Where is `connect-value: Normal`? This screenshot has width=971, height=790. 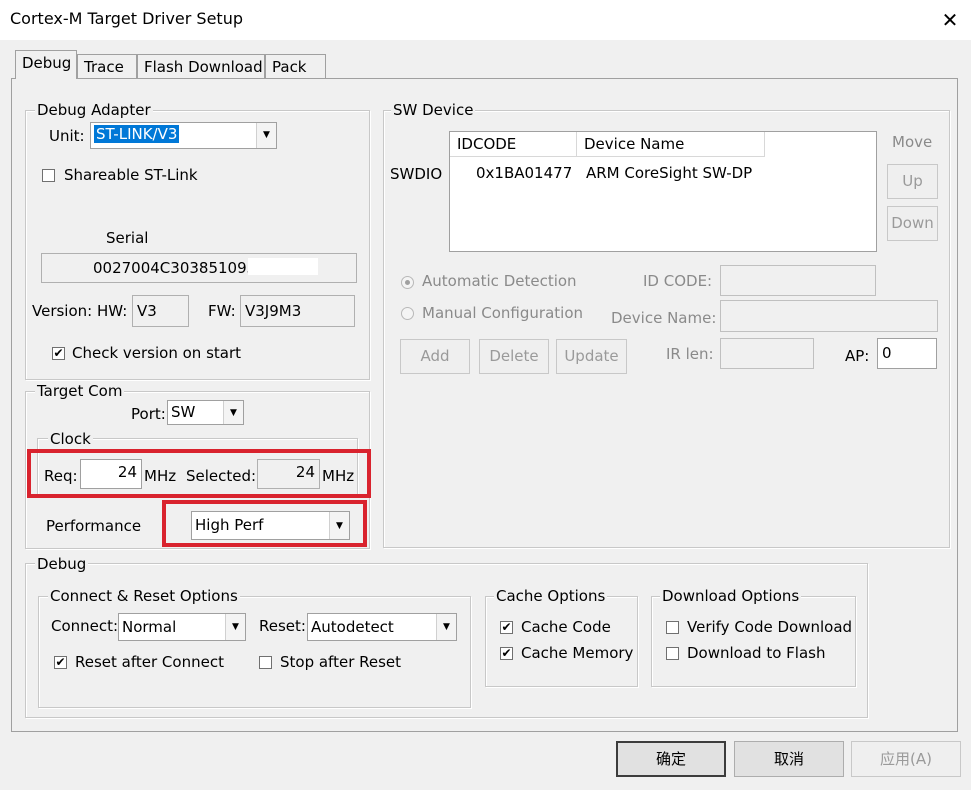 connect-value: Normal is located at coordinates (149, 627).